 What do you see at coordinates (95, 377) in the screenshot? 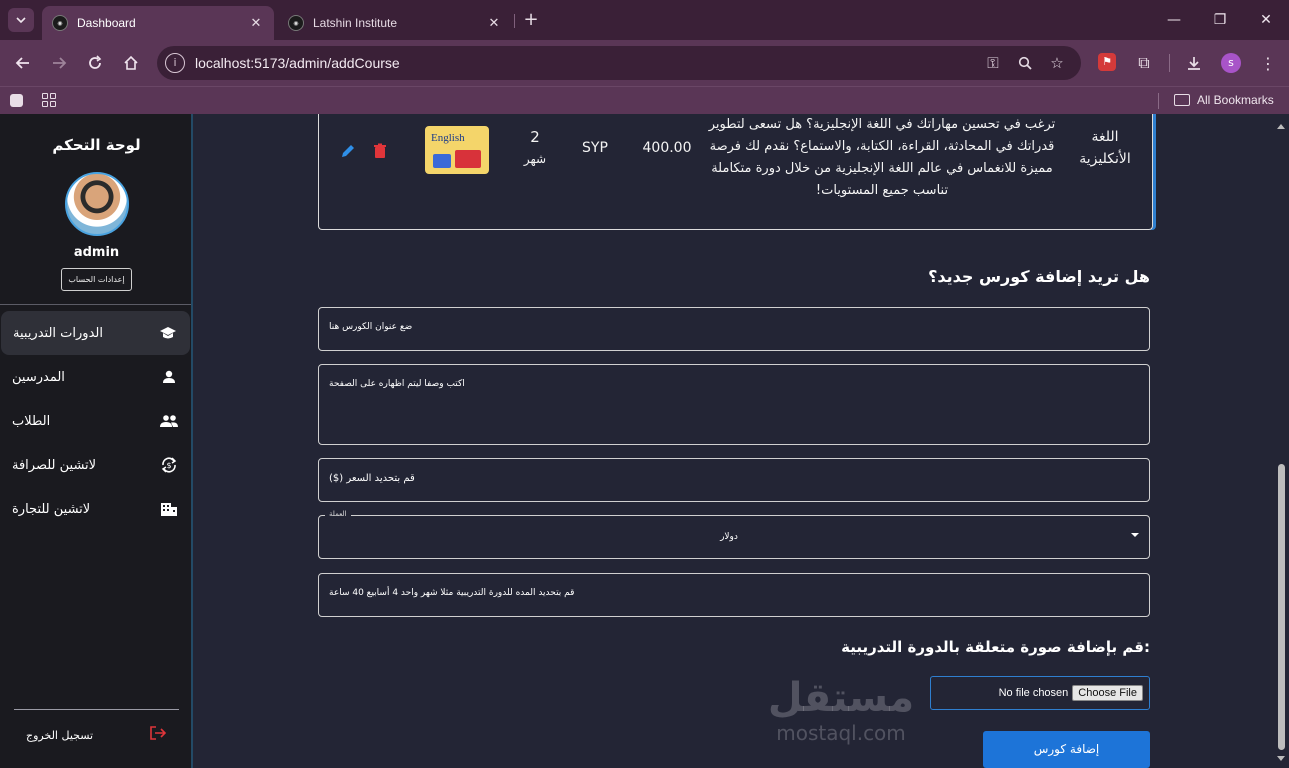
I see `sidebar-item-teachers: المدرسين` at bounding box center [95, 377].